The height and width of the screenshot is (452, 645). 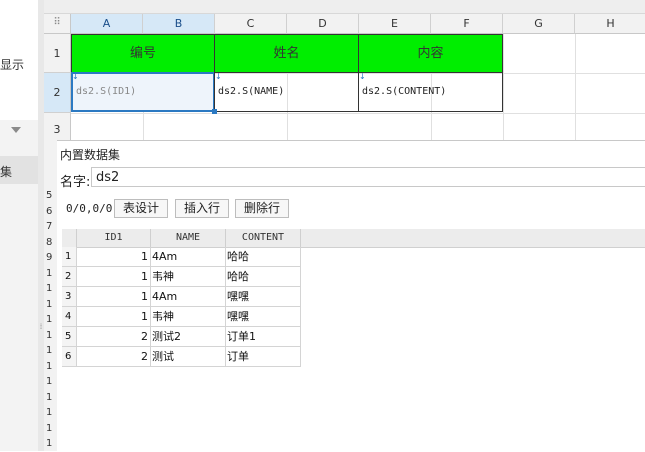 What do you see at coordinates (188, 337) in the screenshot?
I see `cell-name: 测试2` at bounding box center [188, 337].